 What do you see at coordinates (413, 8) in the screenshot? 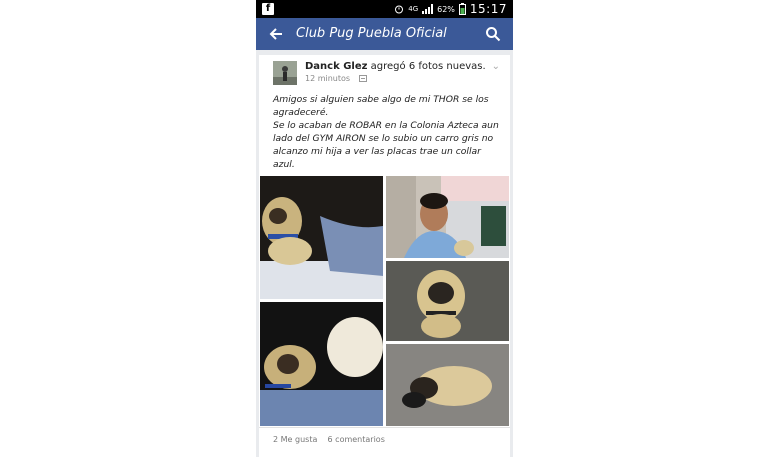
I see `network-type: 4G` at bounding box center [413, 8].